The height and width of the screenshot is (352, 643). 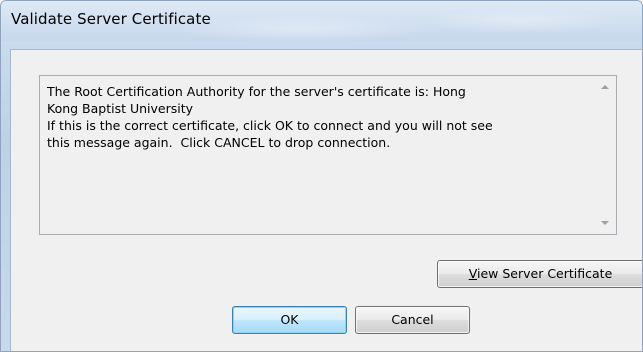 I want to click on window-title: Validate Server Certificate, so click(x=111, y=19).